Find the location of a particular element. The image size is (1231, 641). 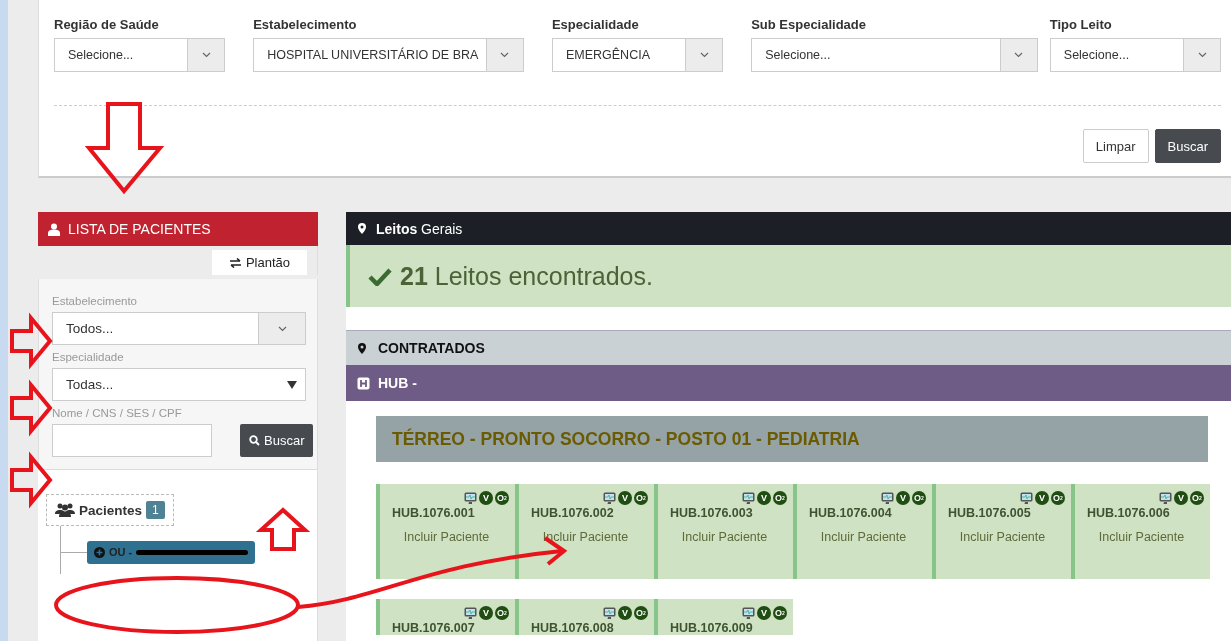

field-label: Estabelecimento is located at coordinates (95, 301).